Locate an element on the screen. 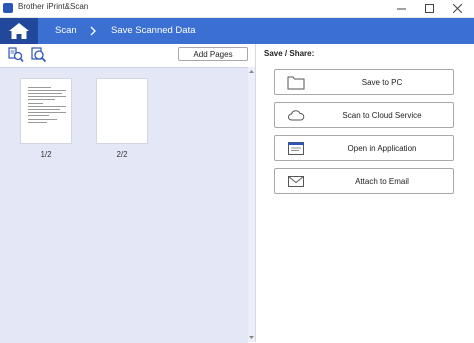  save-to-pc-button: Save to PC is located at coordinates (364, 82).